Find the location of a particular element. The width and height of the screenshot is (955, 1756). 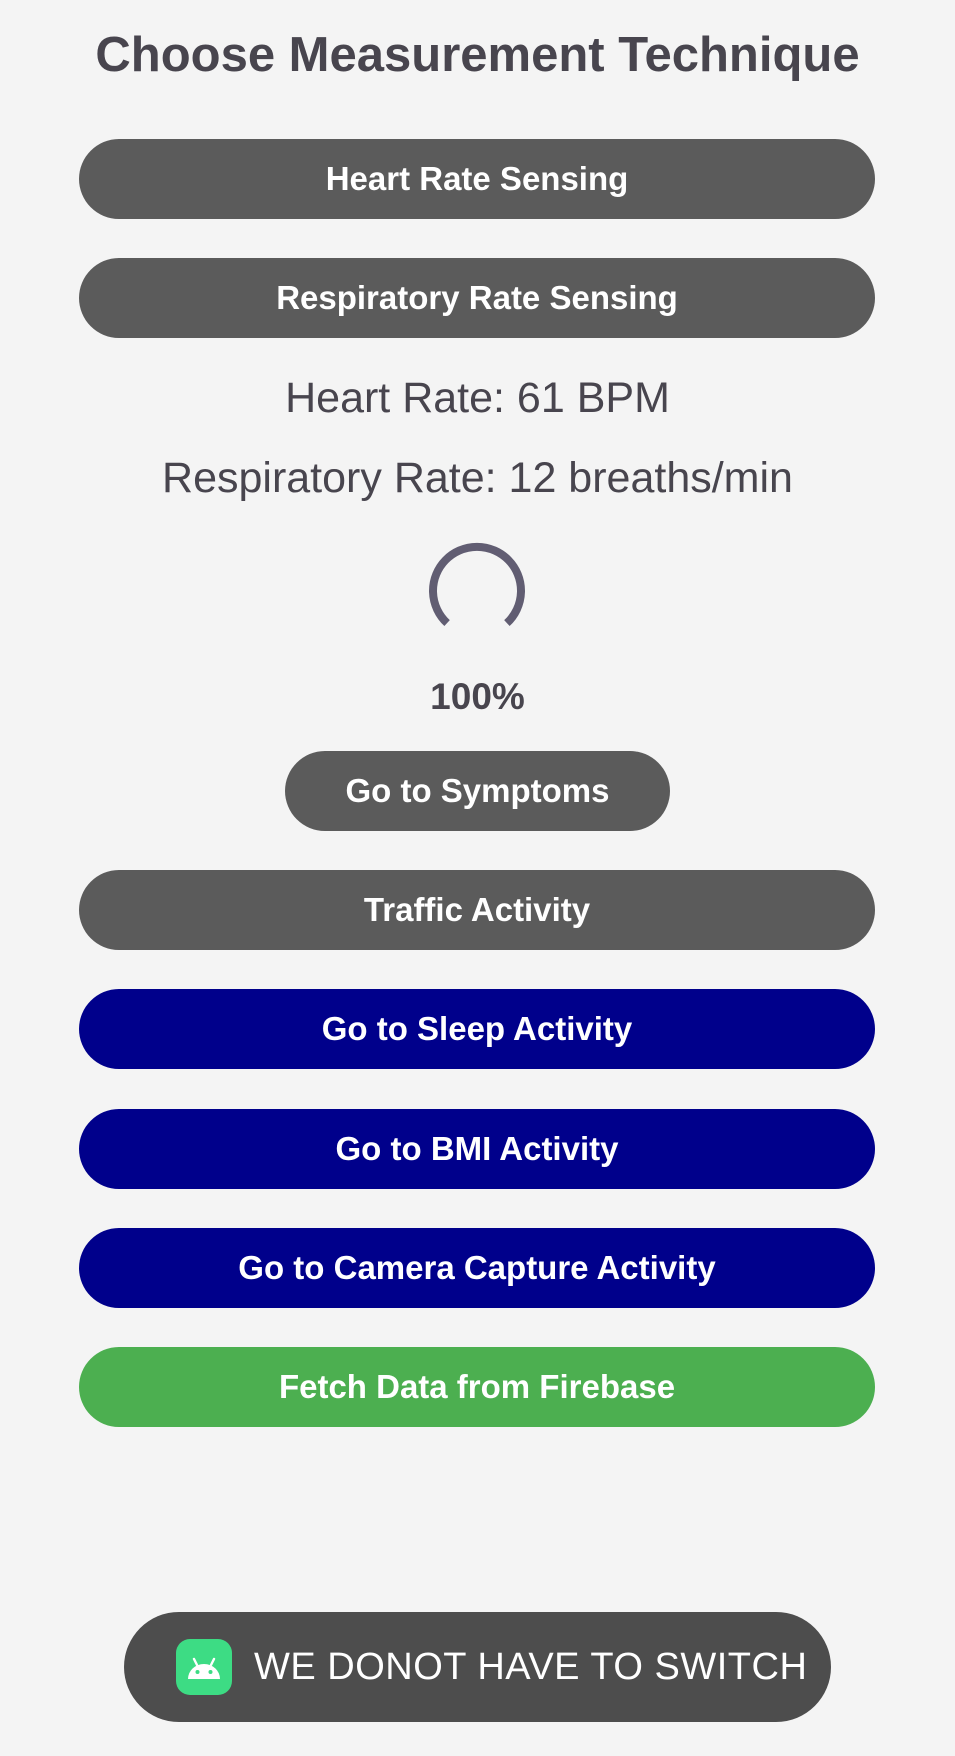

circular-progress-icon is located at coordinates (477, 588).